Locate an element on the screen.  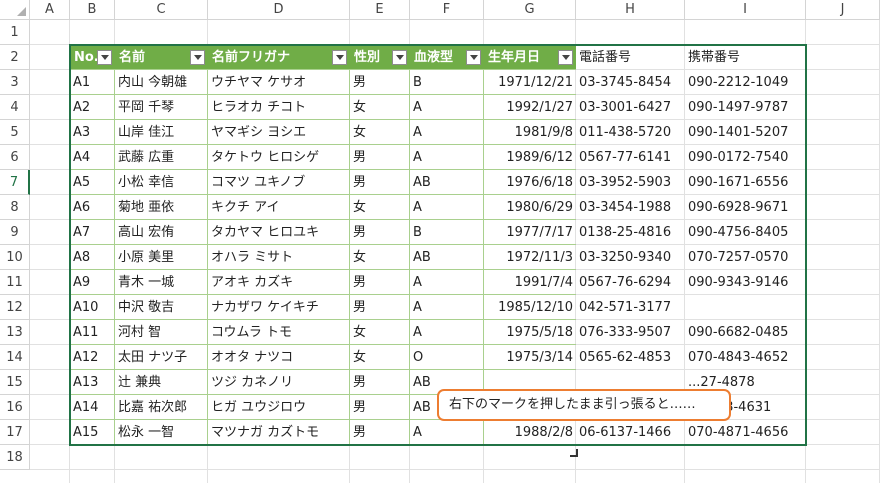
table-cell: 03-3952-5903 is located at coordinates (630, 182).